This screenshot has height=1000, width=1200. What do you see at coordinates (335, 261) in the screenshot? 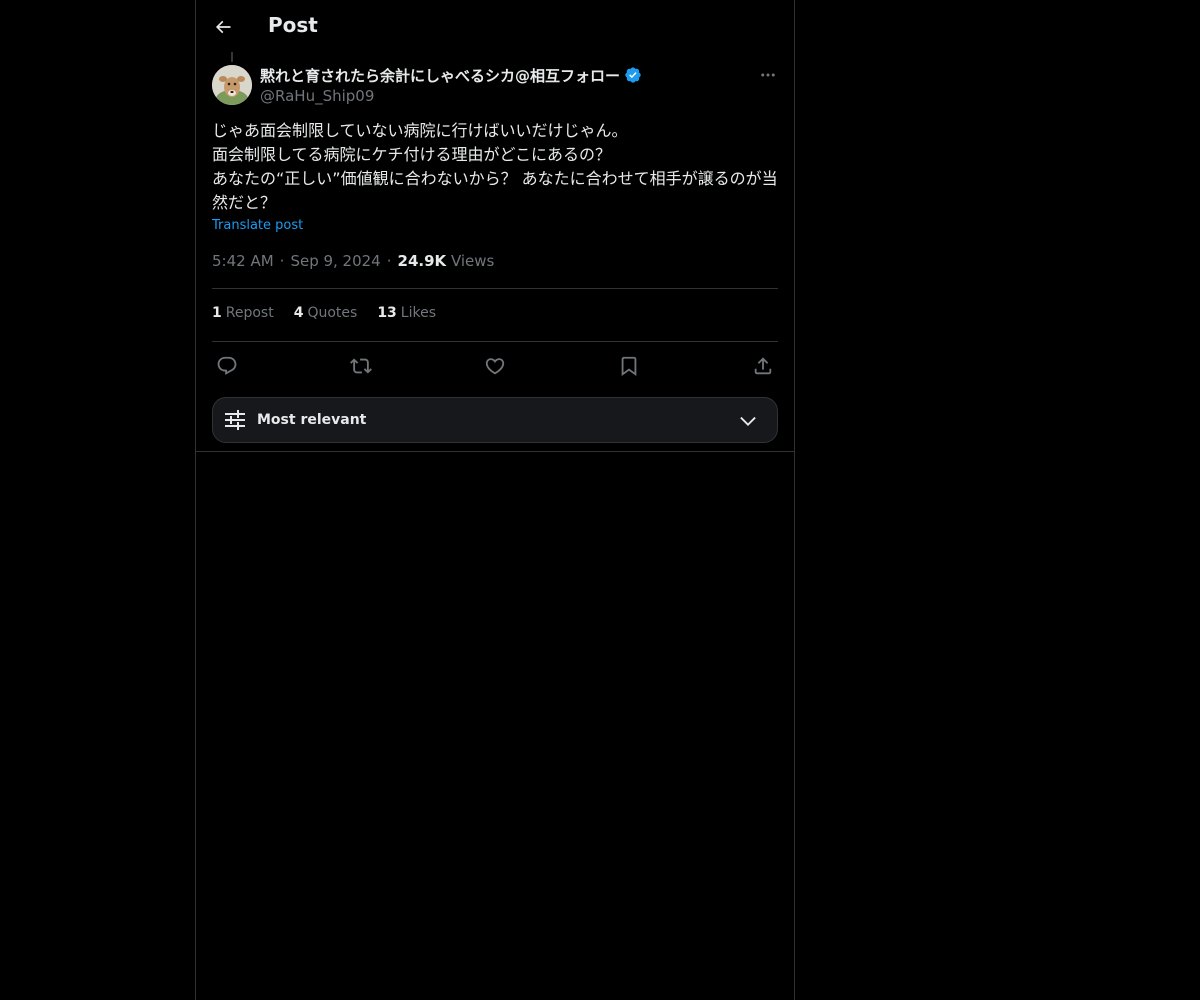
I see `post-date: Sep 9, 2024` at bounding box center [335, 261].